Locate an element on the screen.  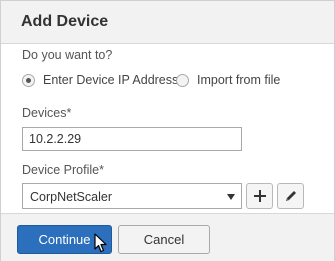
radio-enter-ip-label: Enter Device IP Address is located at coordinates (111, 80).